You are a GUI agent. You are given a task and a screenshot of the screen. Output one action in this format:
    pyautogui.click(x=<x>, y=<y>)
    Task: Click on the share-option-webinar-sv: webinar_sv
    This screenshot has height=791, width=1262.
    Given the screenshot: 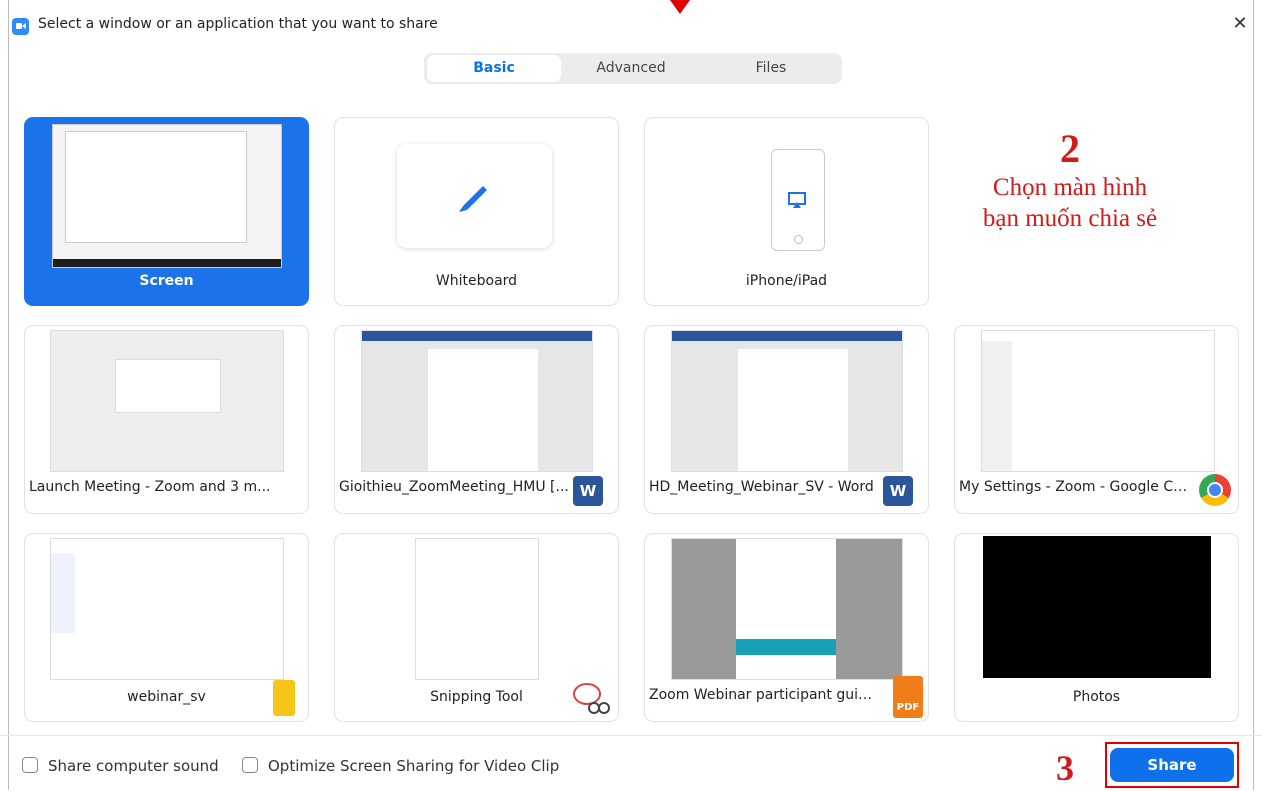 What is the action you would take?
    pyautogui.click(x=166, y=627)
    